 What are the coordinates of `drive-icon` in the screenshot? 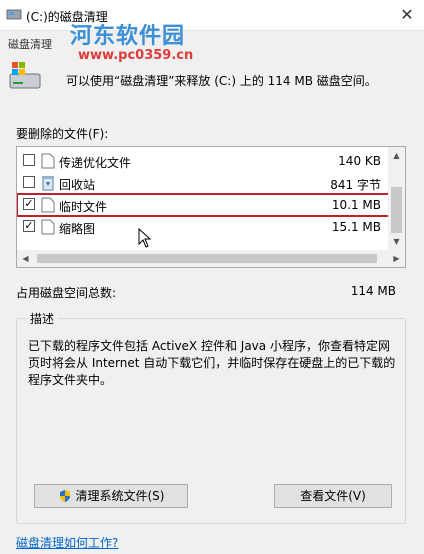 It's located at (25, 75).